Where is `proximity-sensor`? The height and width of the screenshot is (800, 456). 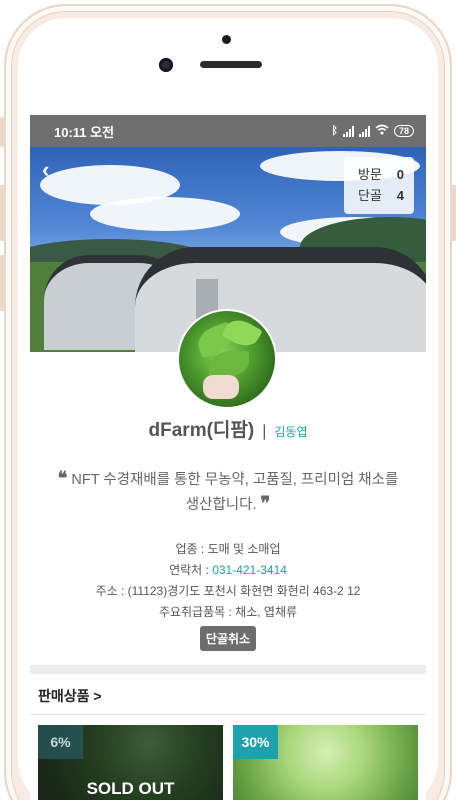 proximity-sensor is located at coordinates (226, 39).